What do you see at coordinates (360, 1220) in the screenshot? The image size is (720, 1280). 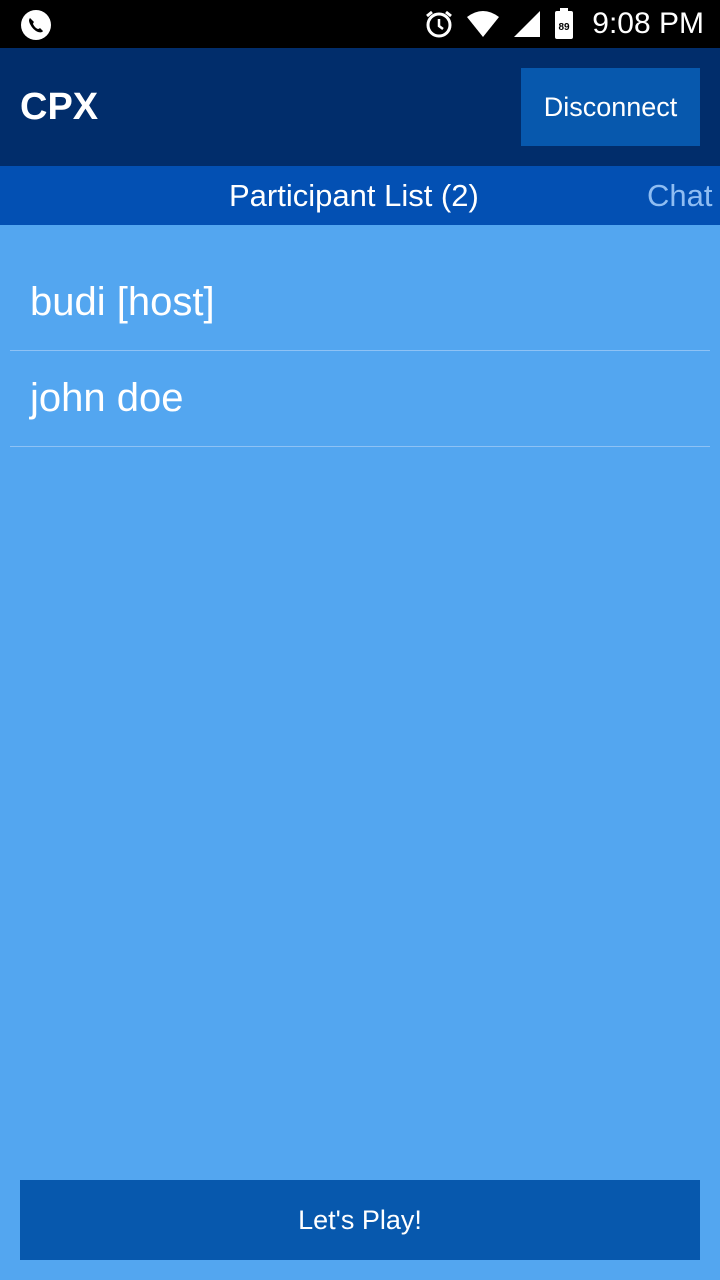 I see `lets-play-button: Let's Play!` at bounding box center [360, 1220].